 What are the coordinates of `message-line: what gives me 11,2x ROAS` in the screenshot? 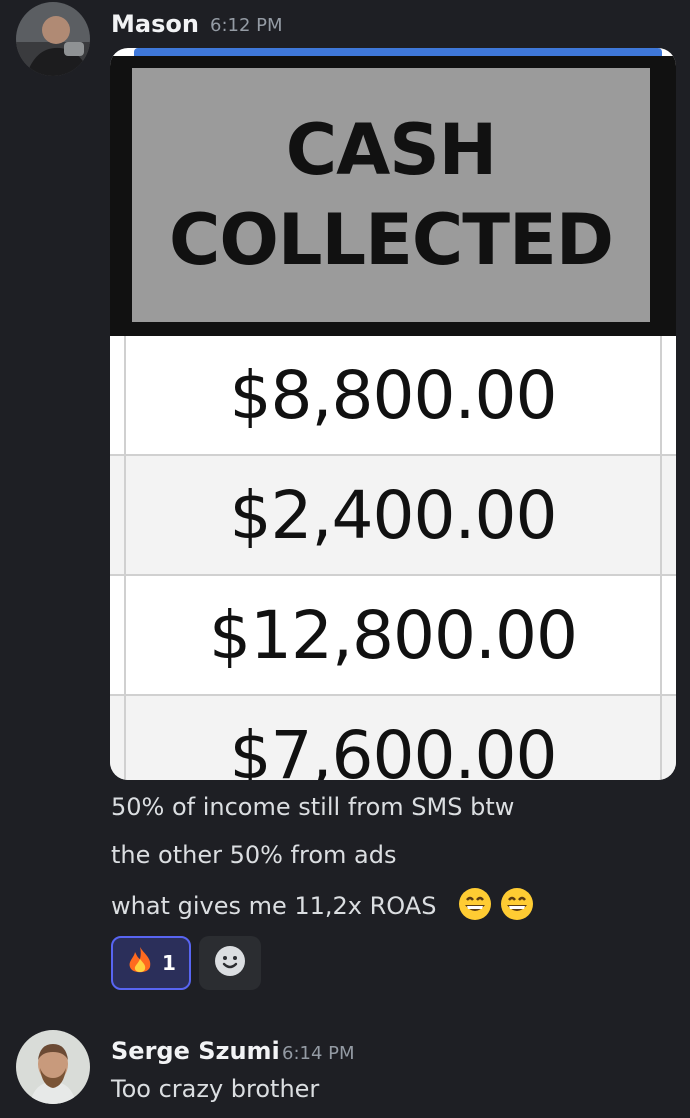 It's located at (274, 906).